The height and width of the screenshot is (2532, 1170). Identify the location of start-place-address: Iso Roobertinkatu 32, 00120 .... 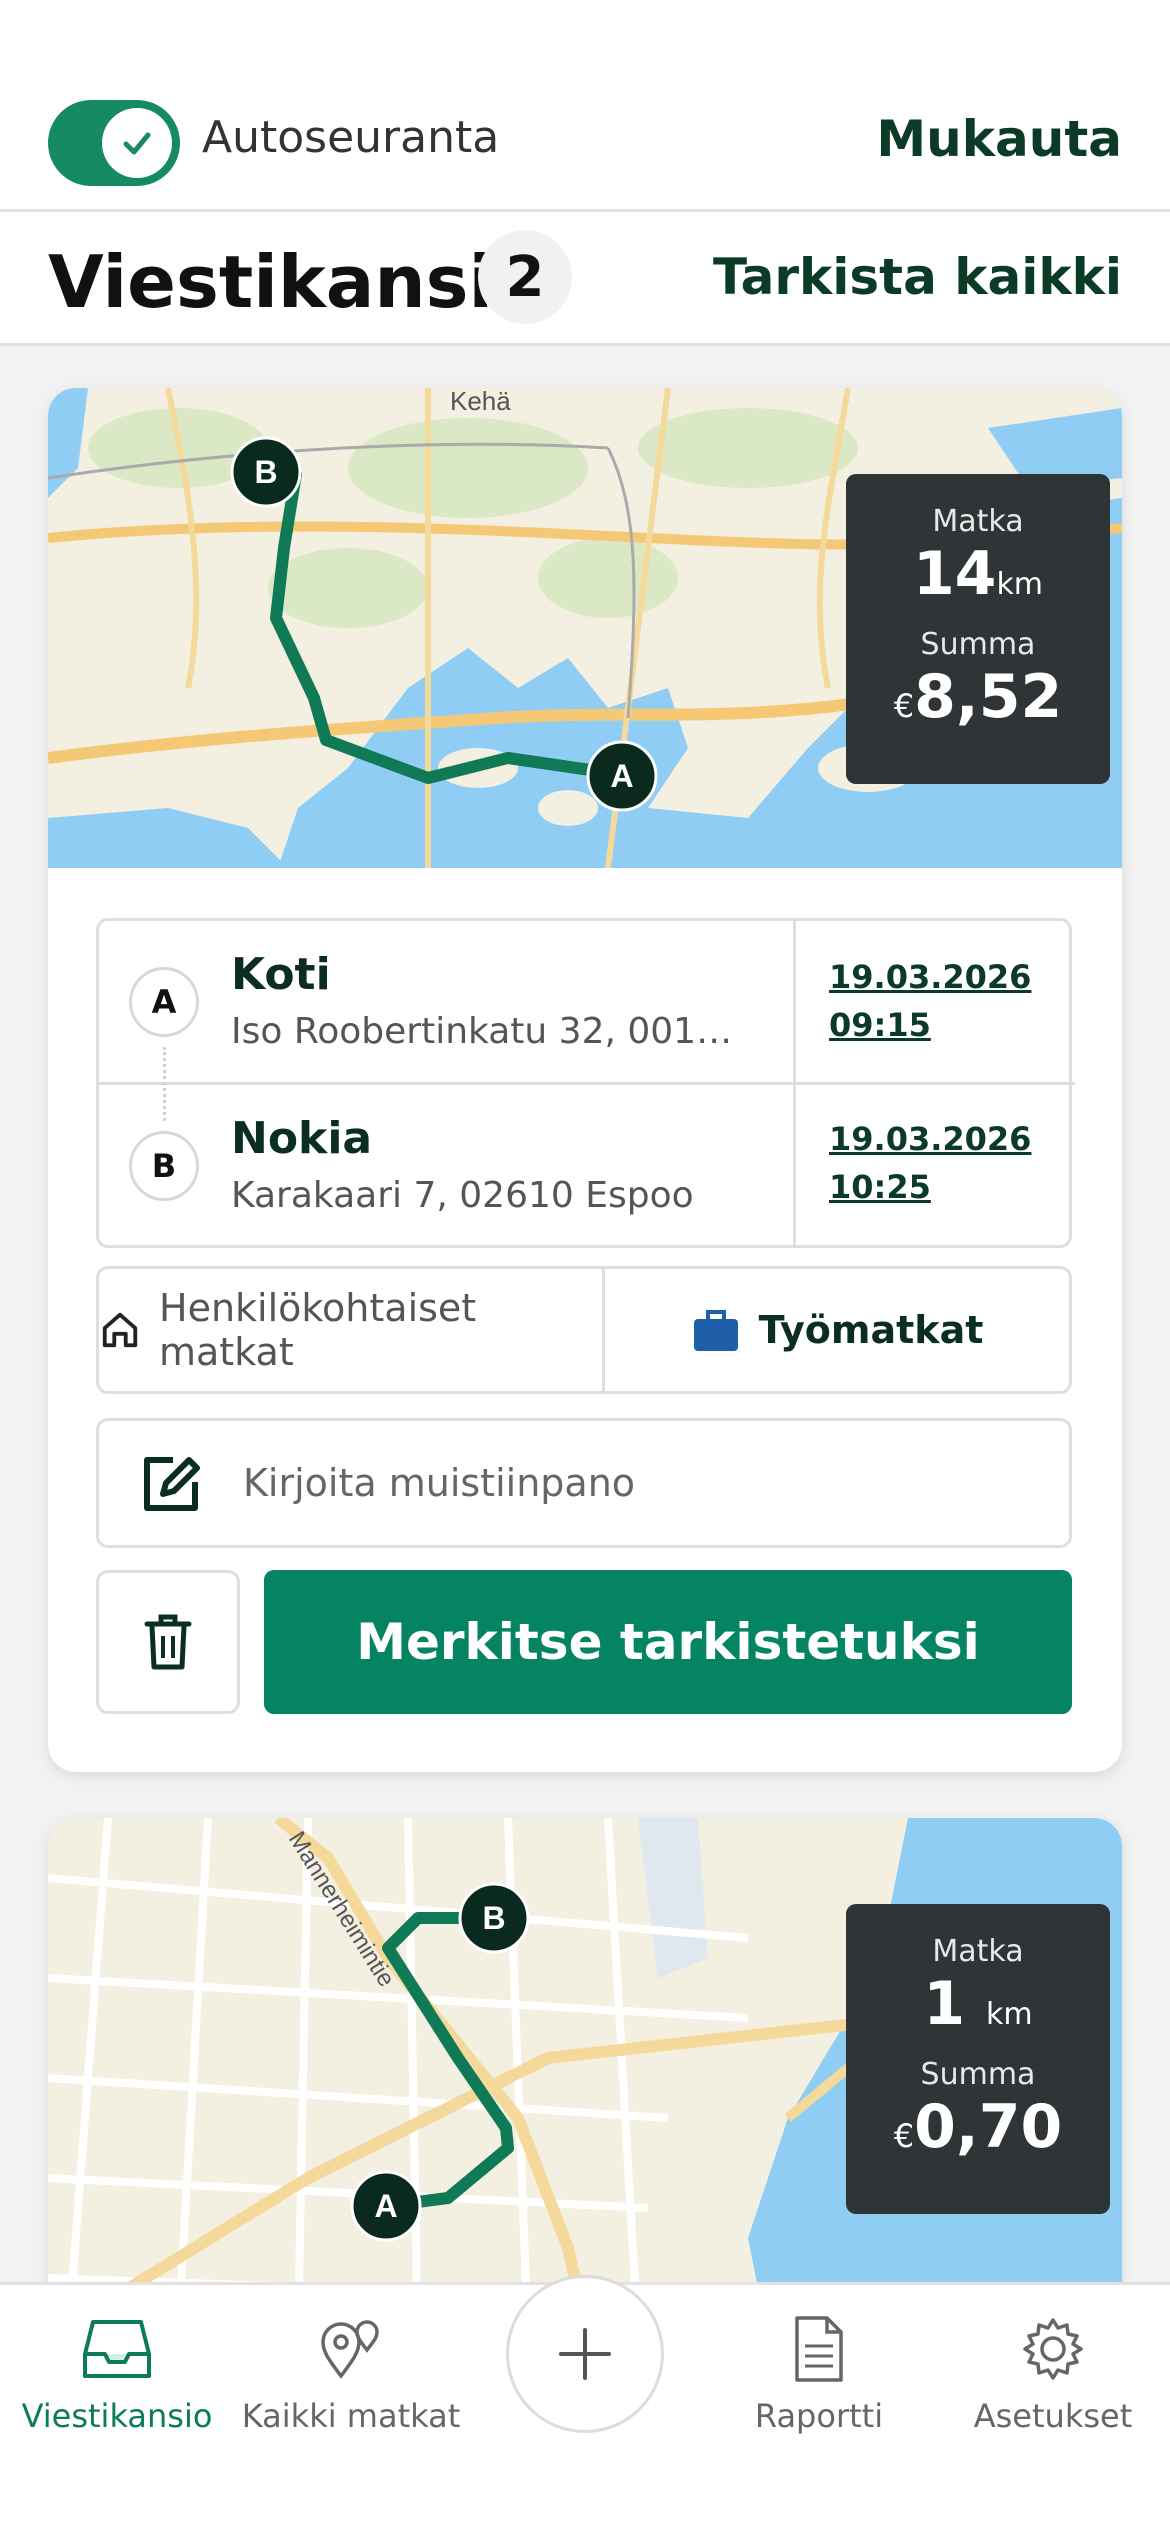
(491, 1031).